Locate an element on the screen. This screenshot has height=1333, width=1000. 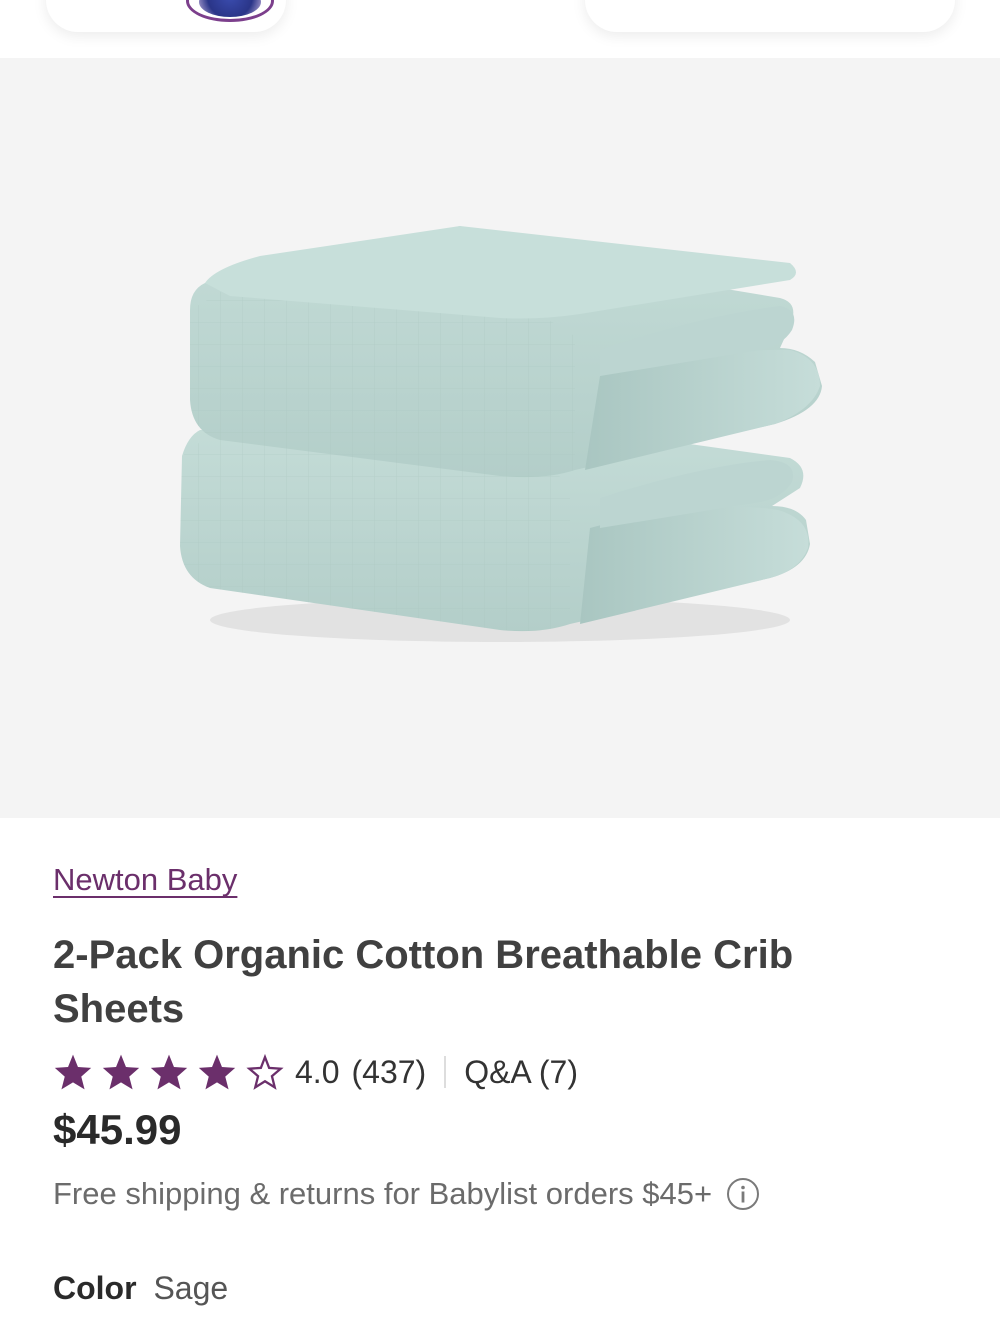
product-price: $45.99 is located at coordinates (117, 1129).